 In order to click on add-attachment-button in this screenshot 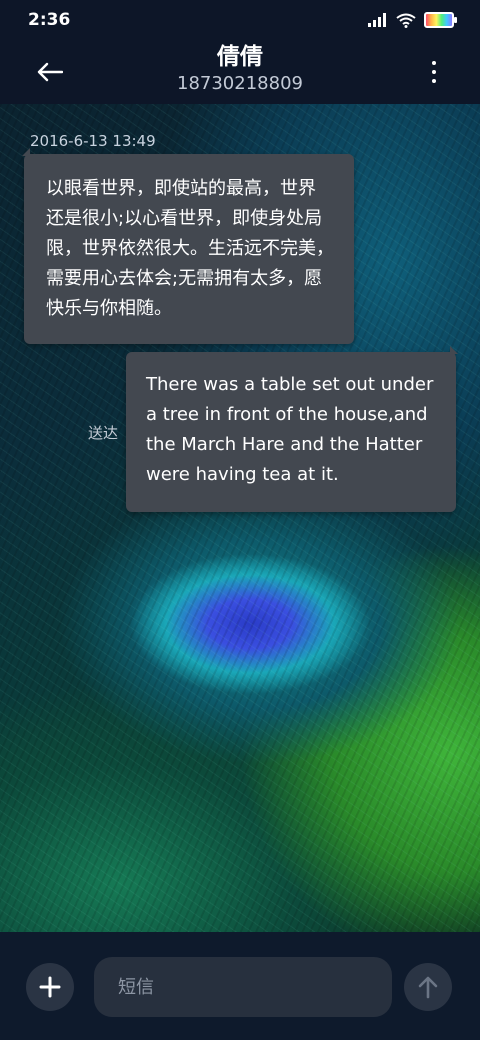, I will do `click(50, 987)`.